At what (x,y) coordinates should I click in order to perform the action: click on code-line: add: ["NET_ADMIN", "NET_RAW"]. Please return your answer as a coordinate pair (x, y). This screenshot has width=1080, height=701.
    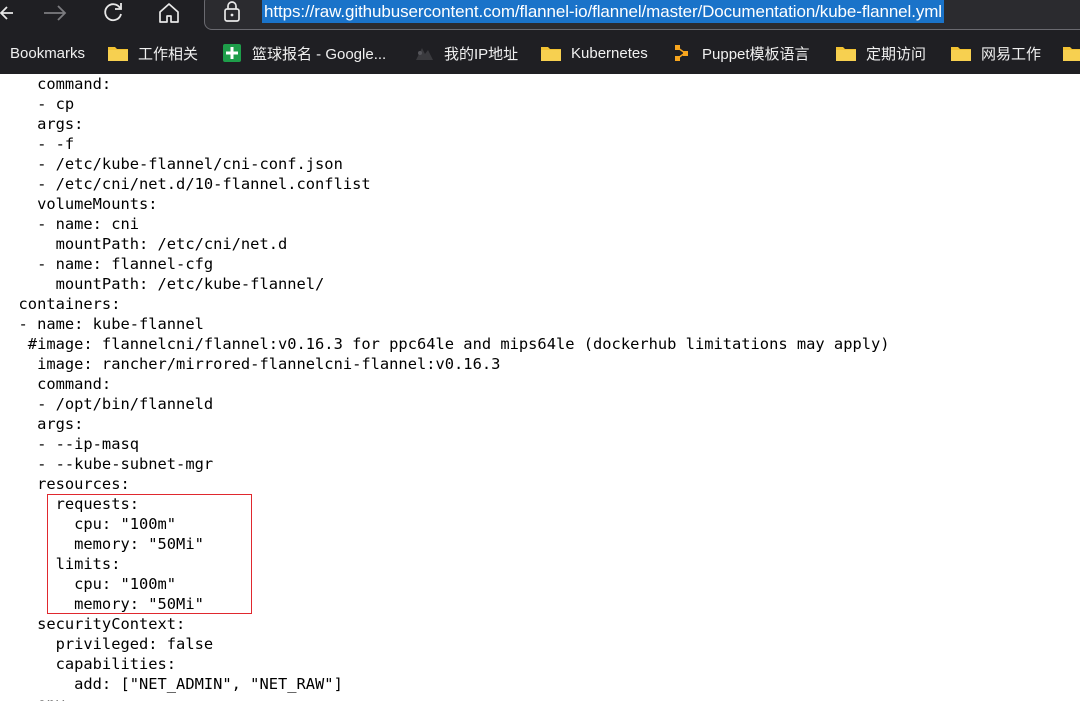
    Looking at the image, I should click on (171, 684).